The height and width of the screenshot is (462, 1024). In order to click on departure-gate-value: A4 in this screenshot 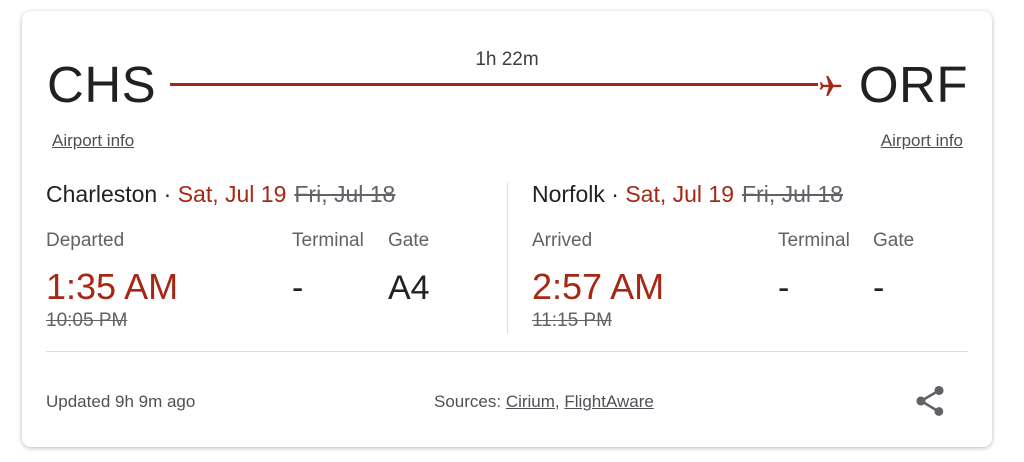, I will do `click(409, 288)`.